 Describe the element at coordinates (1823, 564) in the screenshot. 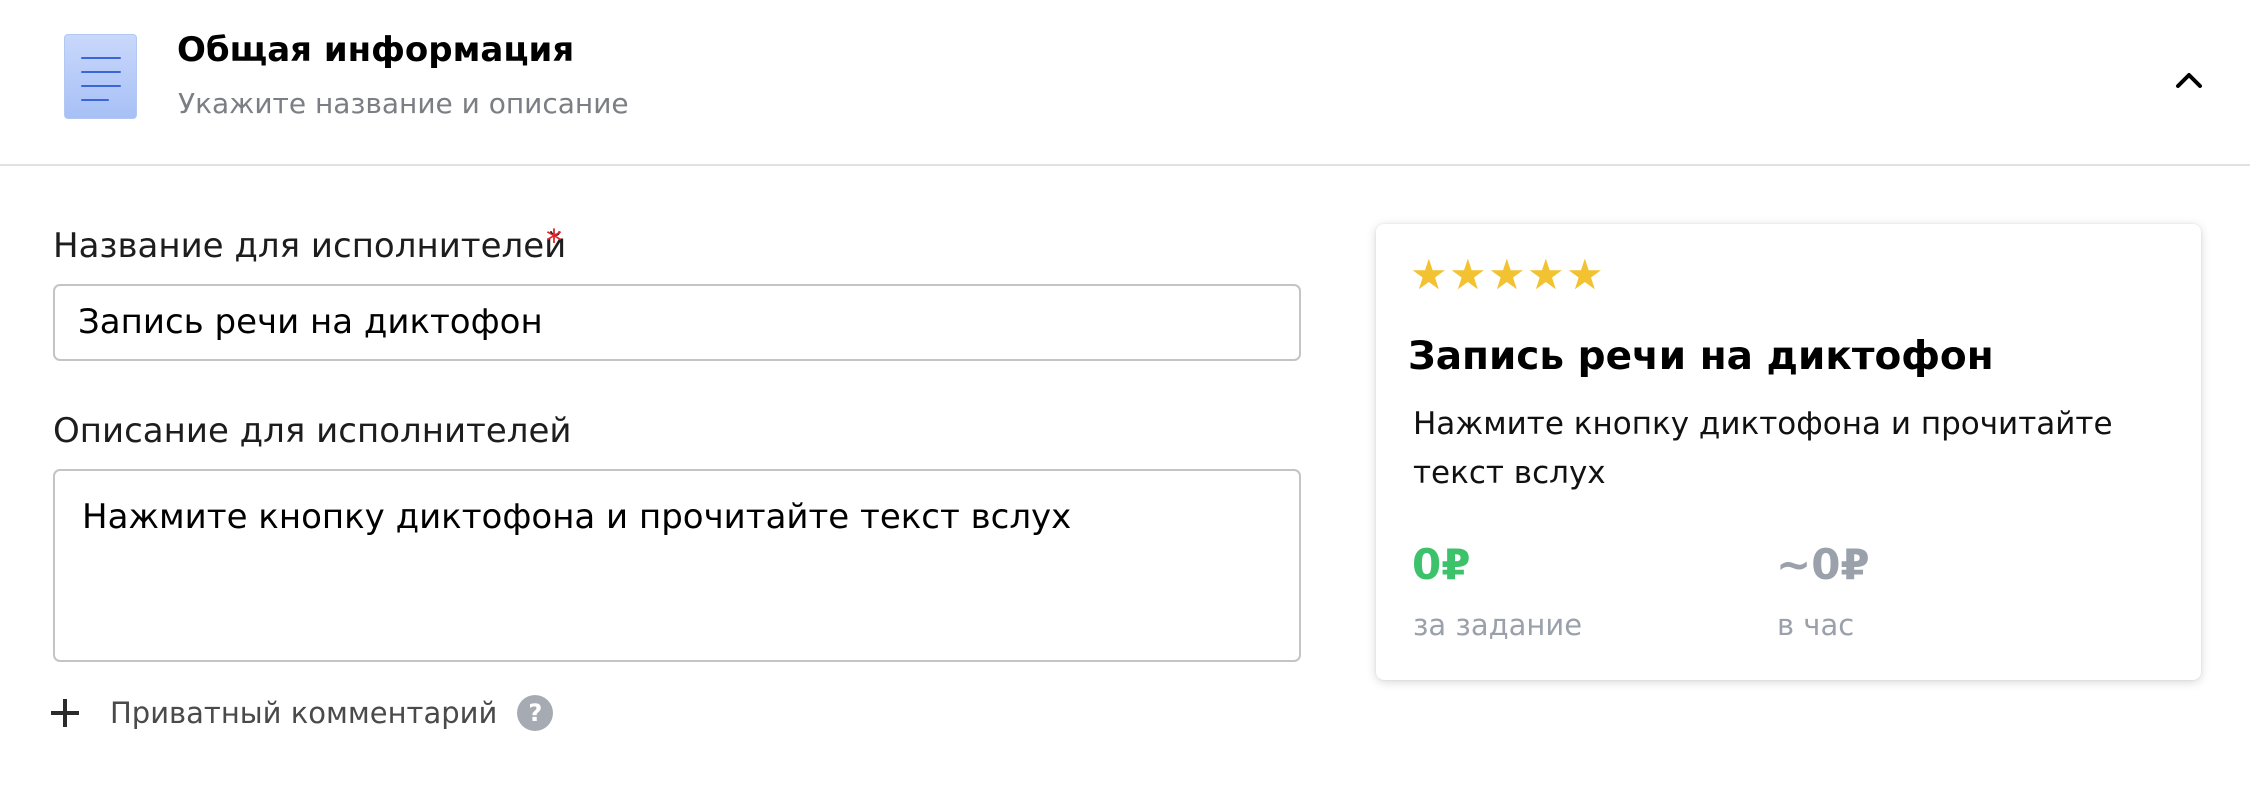

I see `price-per-hour: ~0₽` at that location.